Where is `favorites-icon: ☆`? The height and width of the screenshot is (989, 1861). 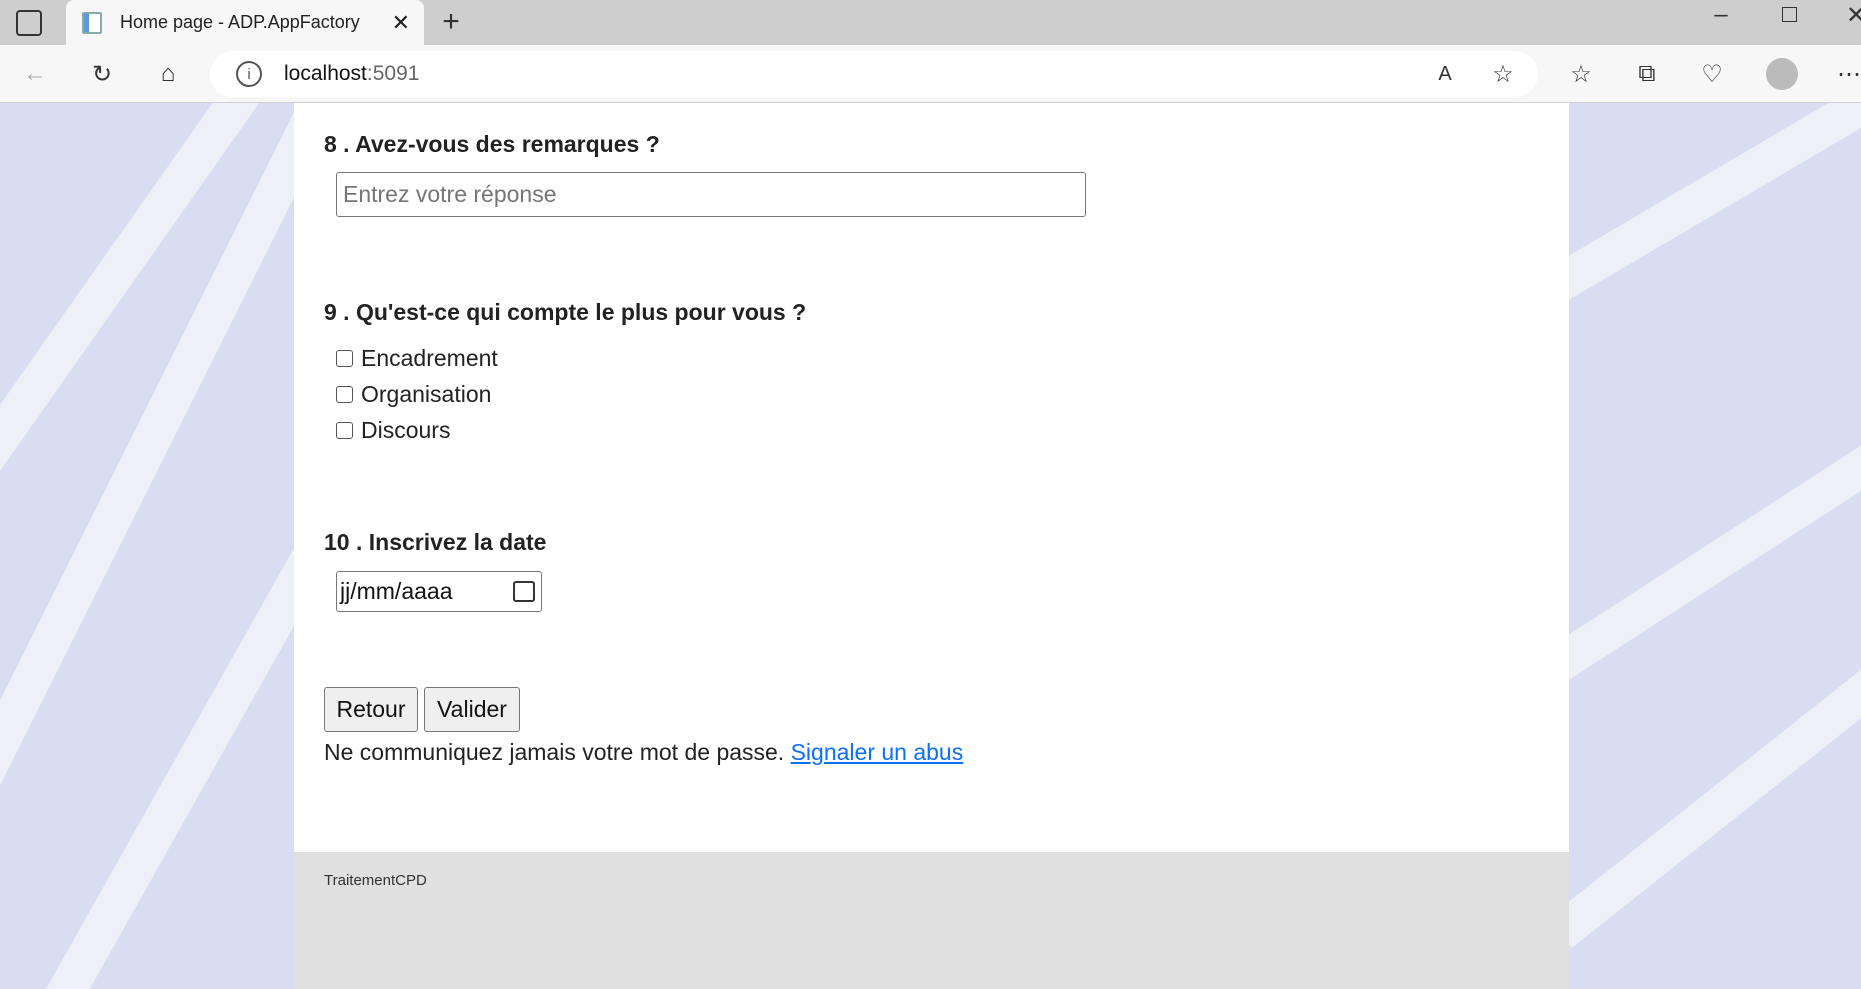
favorites-icon: ☆ is located at coordinates (1581, 74).